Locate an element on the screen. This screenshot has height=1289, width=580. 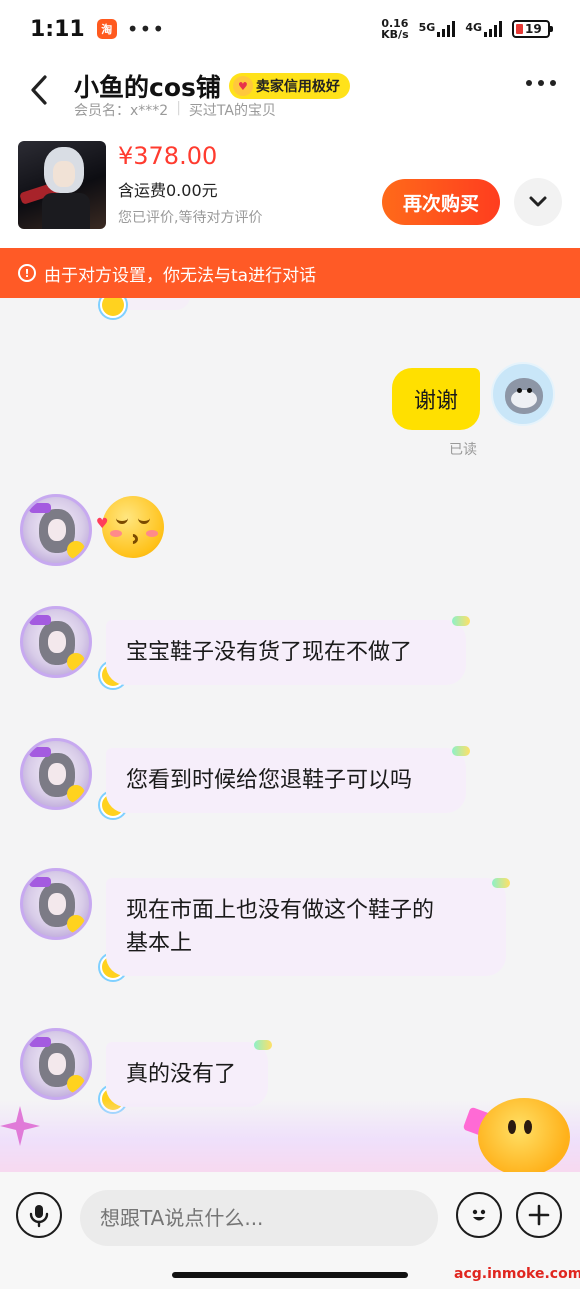
member-name: 会员名：x***2 is located at coordinates (121, 111).